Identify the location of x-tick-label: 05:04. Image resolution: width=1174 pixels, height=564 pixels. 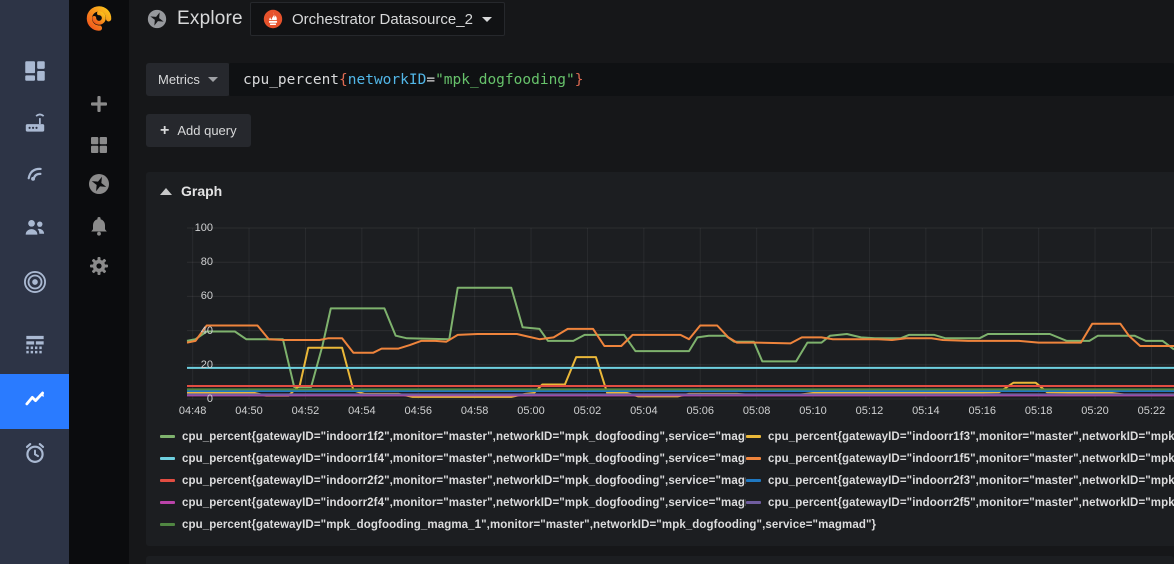
(644, 411).